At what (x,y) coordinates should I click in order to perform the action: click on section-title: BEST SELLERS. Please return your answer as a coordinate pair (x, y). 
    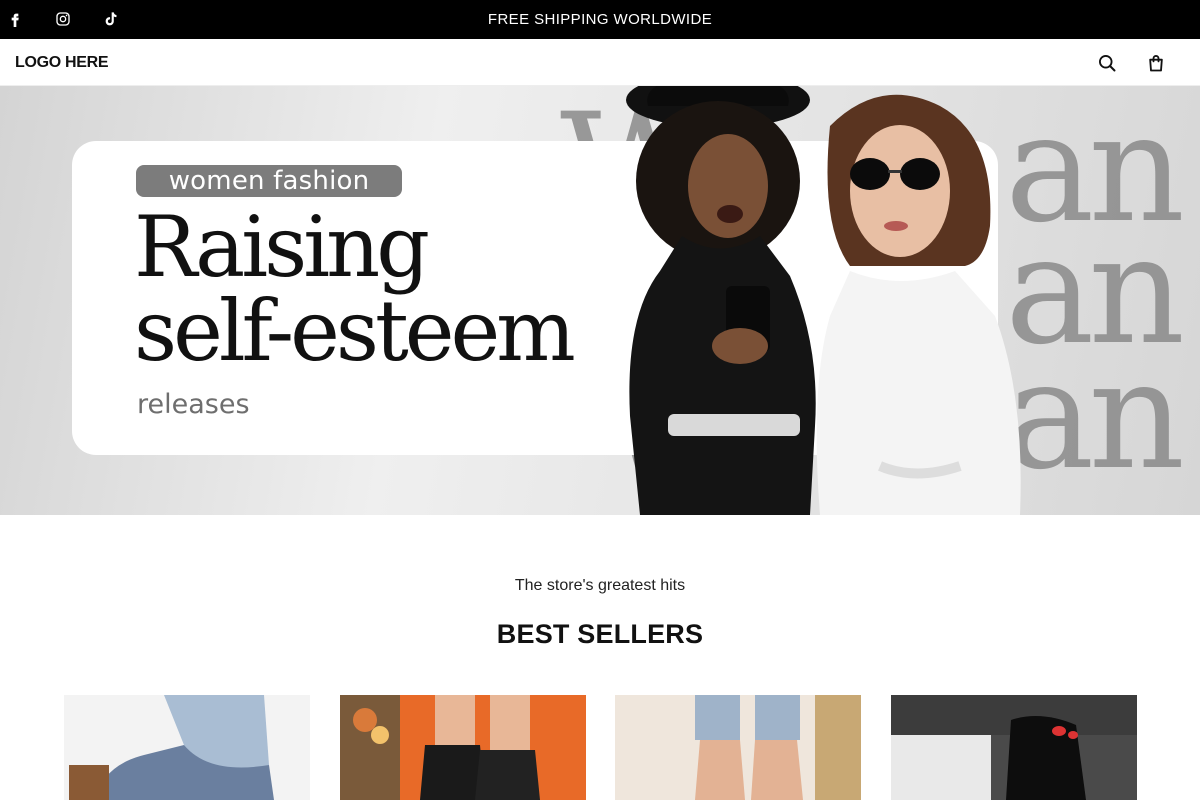
    Looking at the image, I should click on (600, 634).